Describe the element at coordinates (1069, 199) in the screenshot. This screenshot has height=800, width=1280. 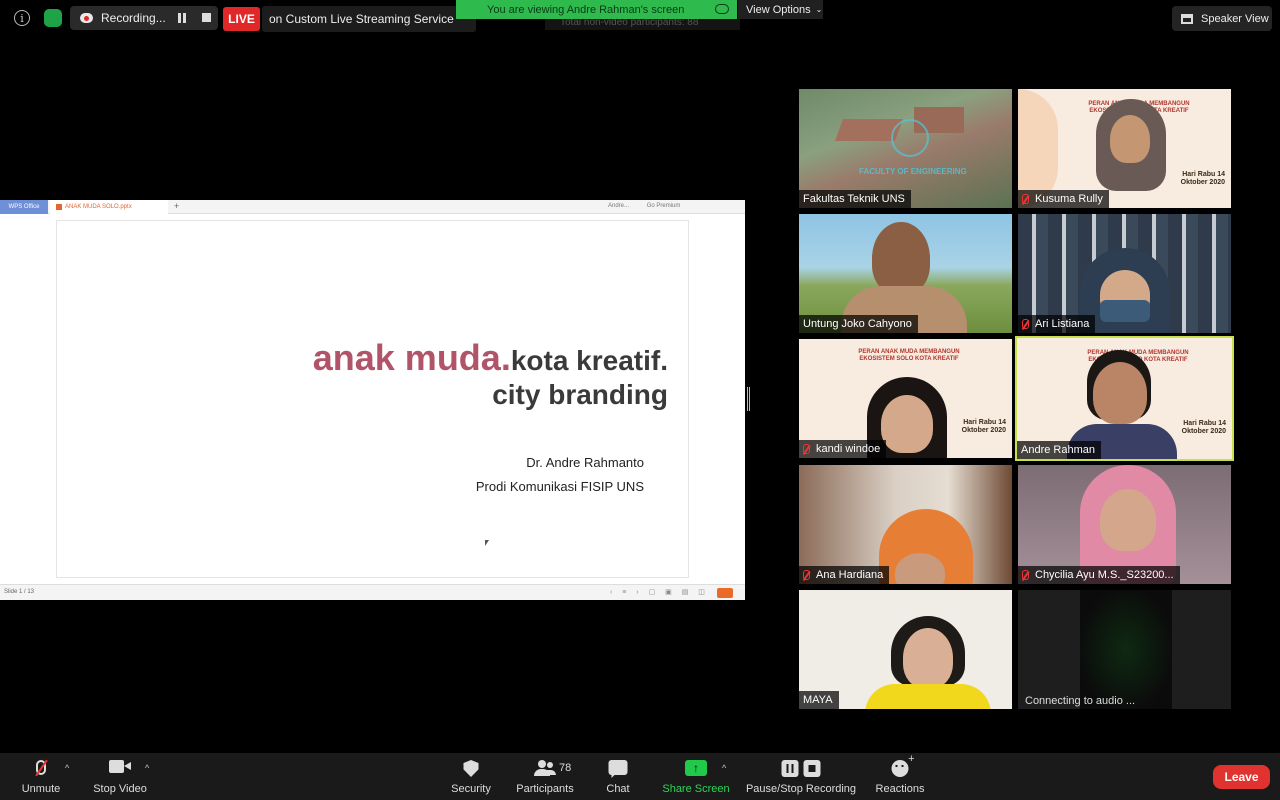
I see `participant-name-text: Kusuma Rully` at that location.